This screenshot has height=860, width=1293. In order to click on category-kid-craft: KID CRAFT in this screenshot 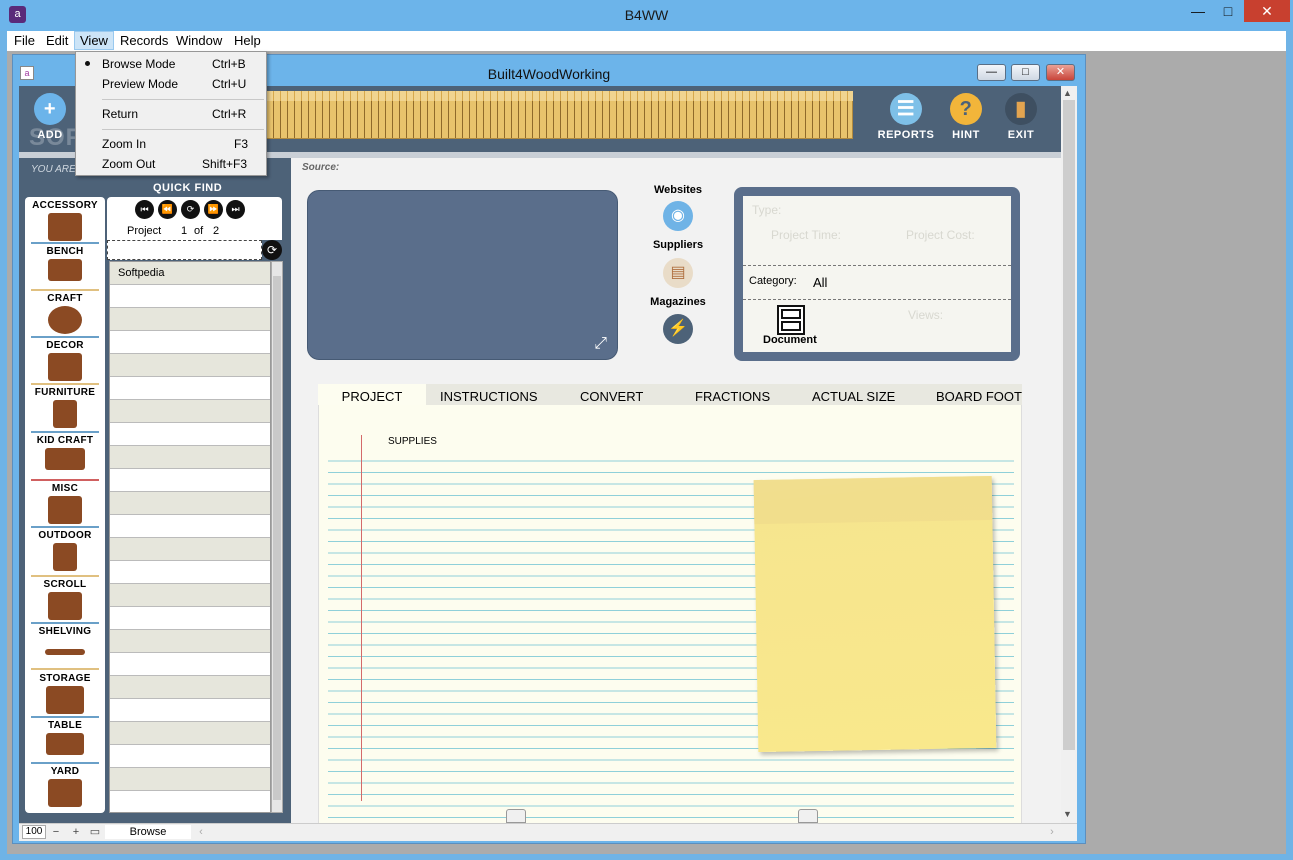, I will do `click(65, 452)`.